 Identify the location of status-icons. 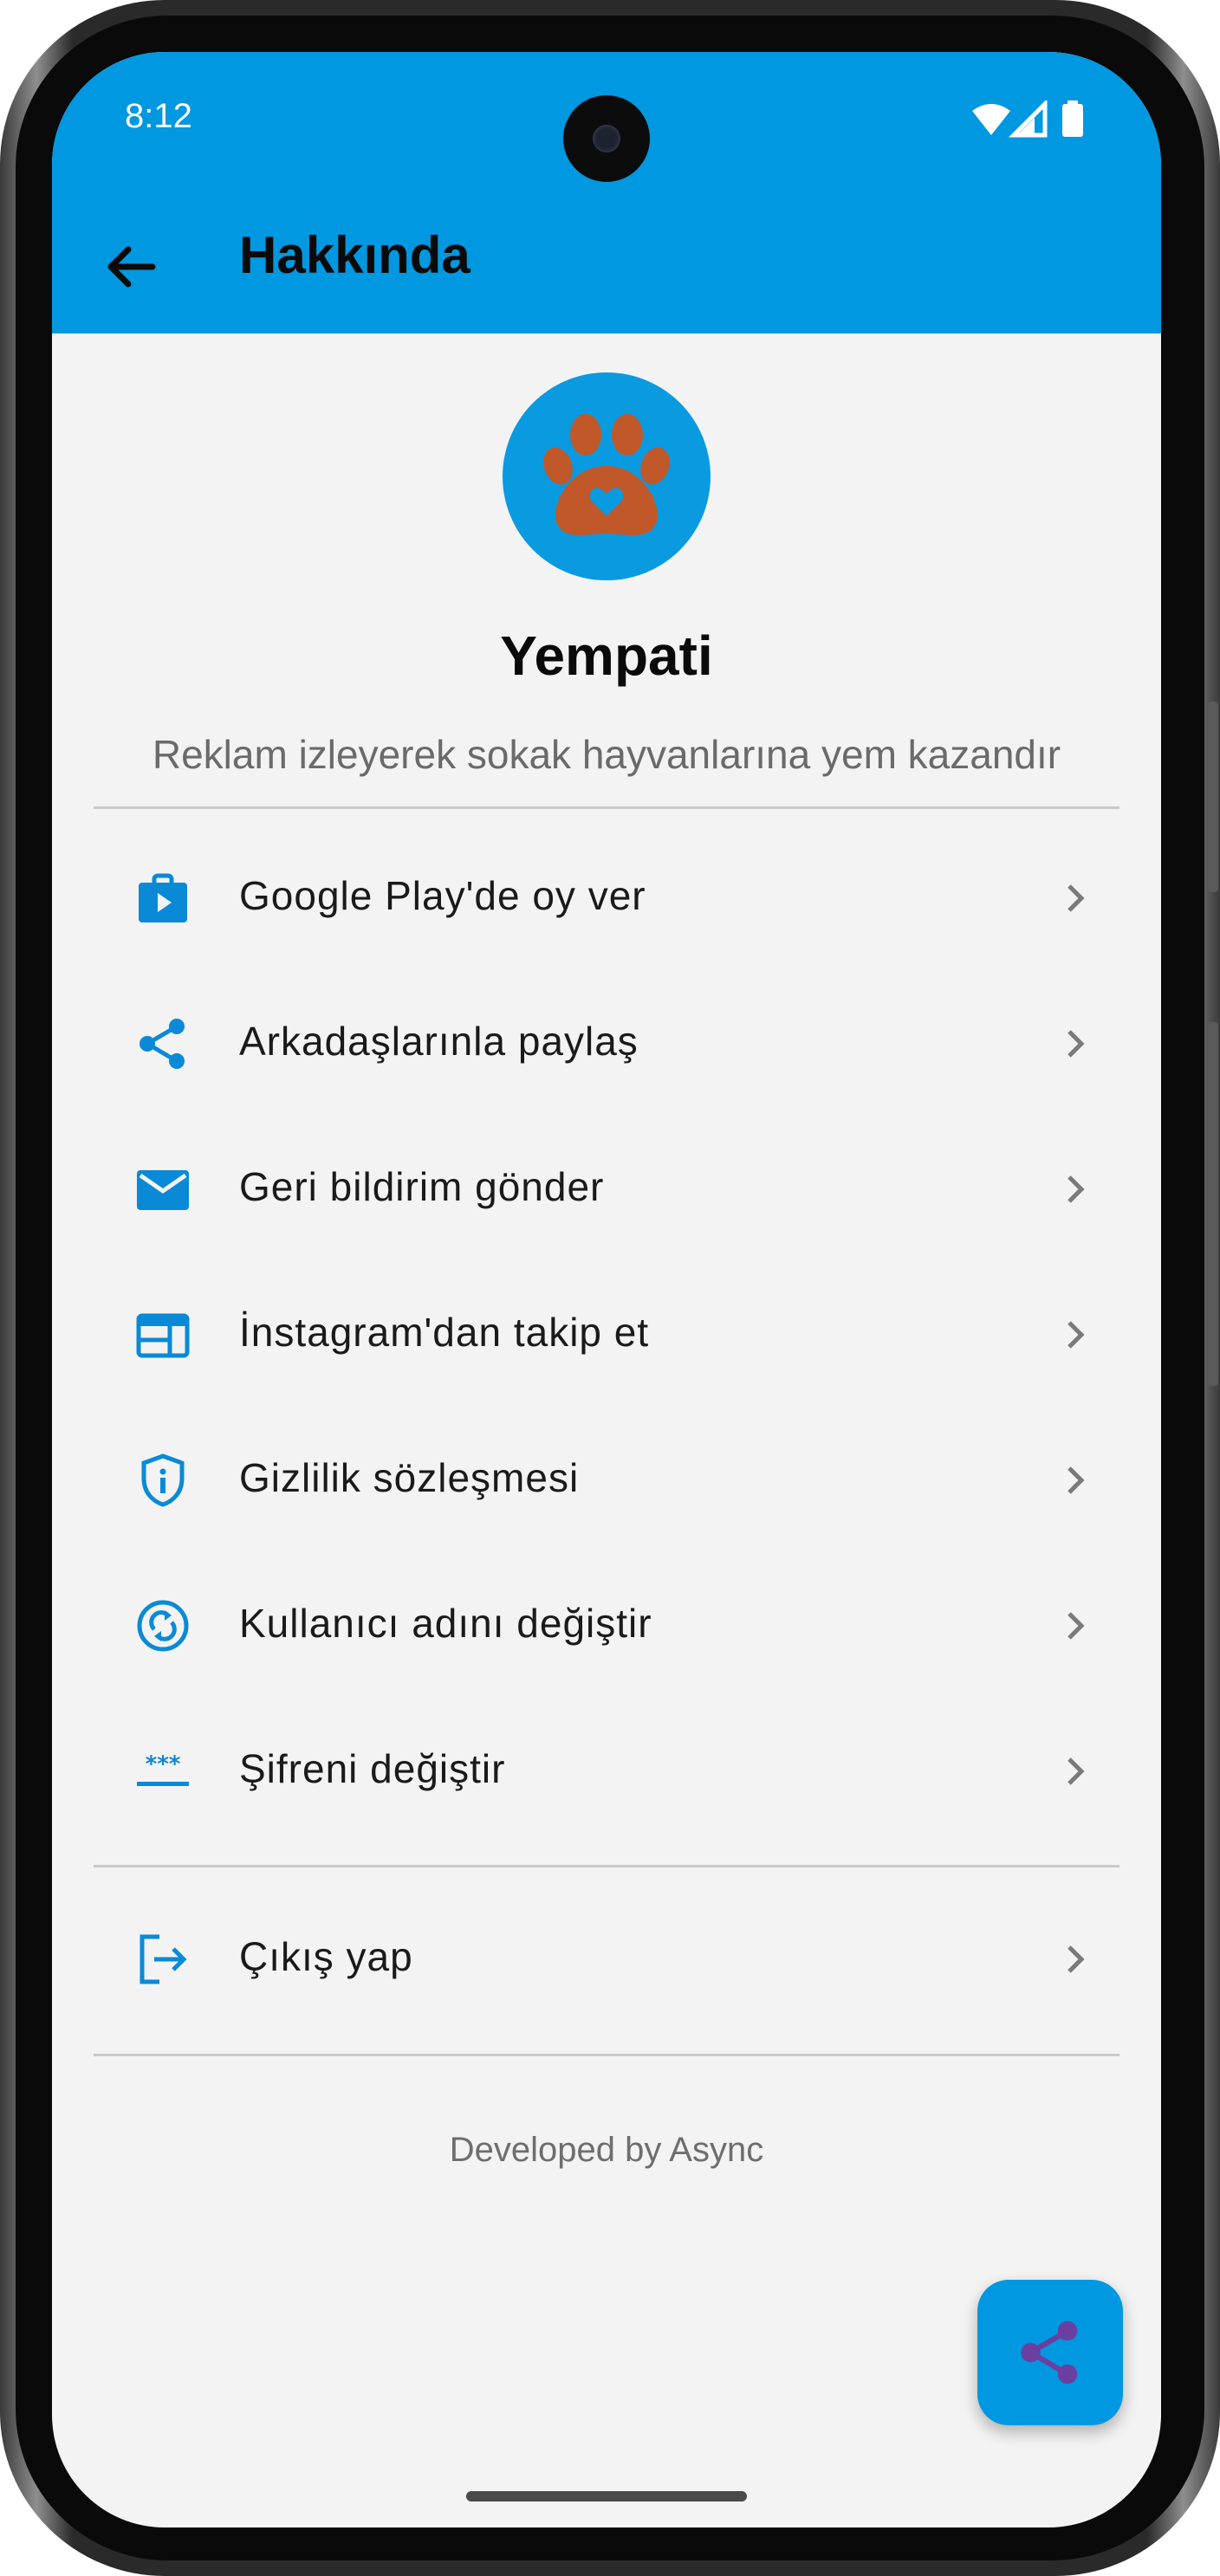
(1027, 119).